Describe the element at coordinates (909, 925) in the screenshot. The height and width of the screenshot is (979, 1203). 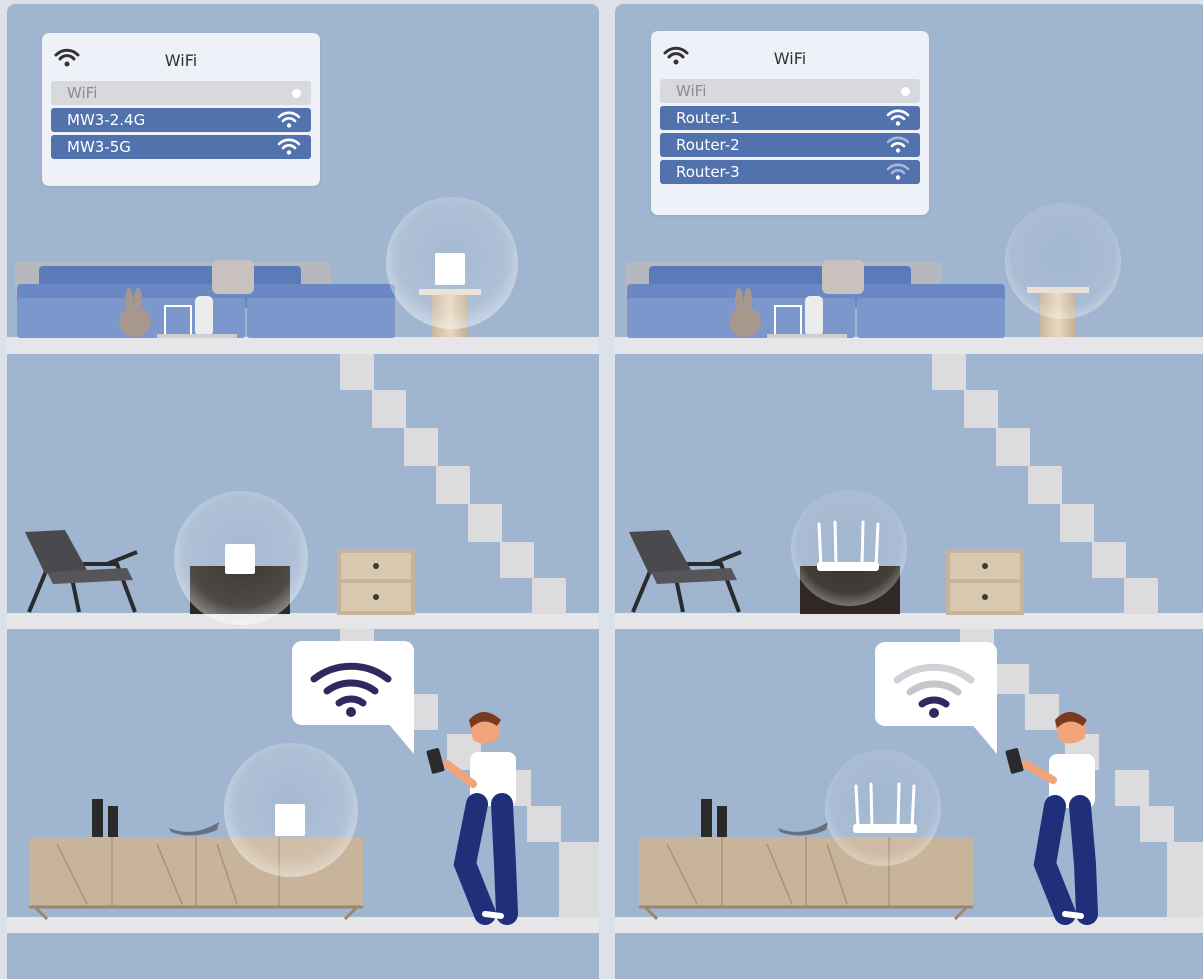
I see `floor-slab-bottom` at that location.